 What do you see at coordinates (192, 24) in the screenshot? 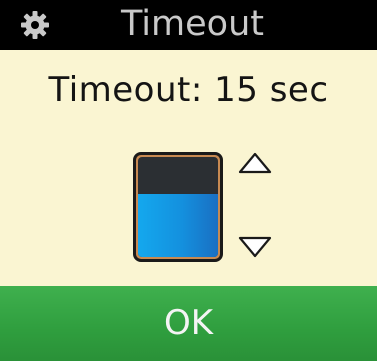
I see `page-title: Timeout` at bounding box center [192, 24].